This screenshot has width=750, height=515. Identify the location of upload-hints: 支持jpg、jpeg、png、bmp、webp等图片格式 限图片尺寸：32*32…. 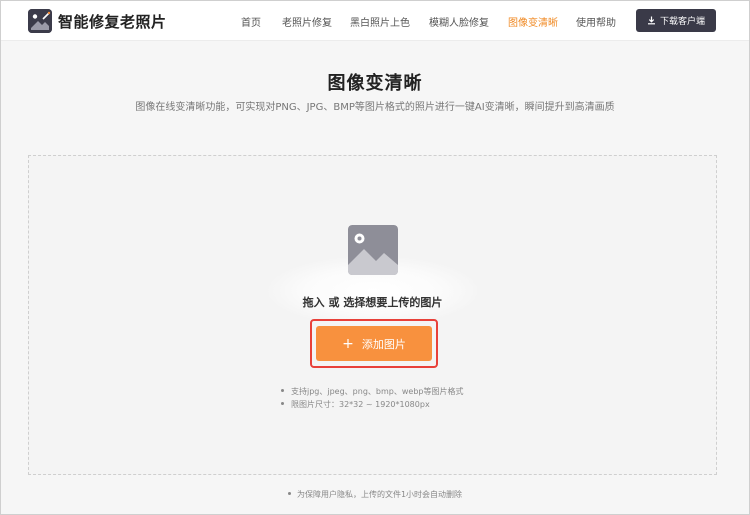
(372, 398).